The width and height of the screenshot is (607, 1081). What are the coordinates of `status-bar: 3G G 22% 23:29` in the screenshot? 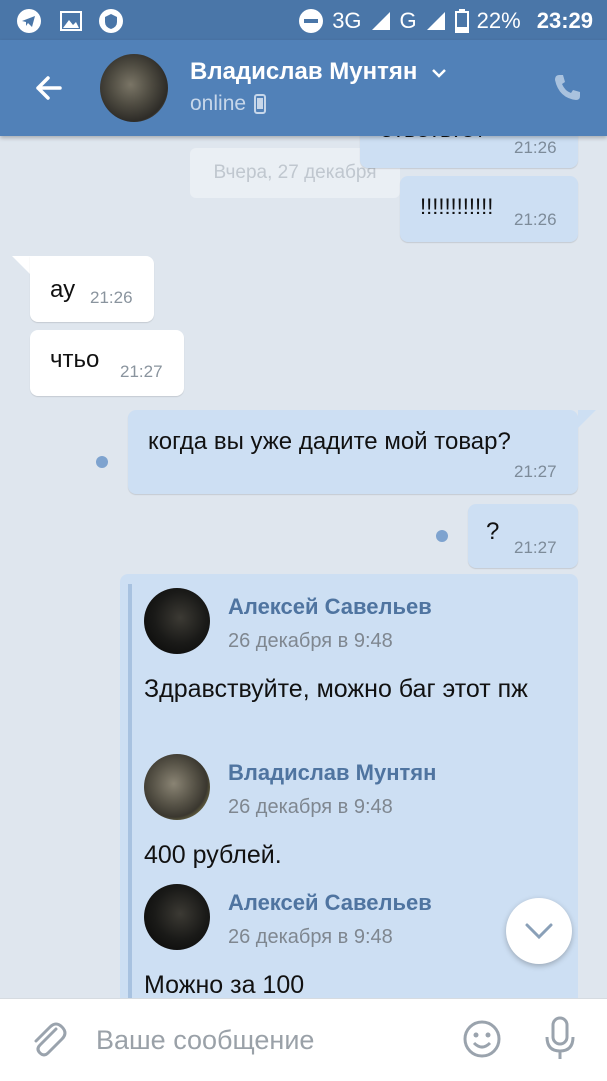 It's located at (303, 20).